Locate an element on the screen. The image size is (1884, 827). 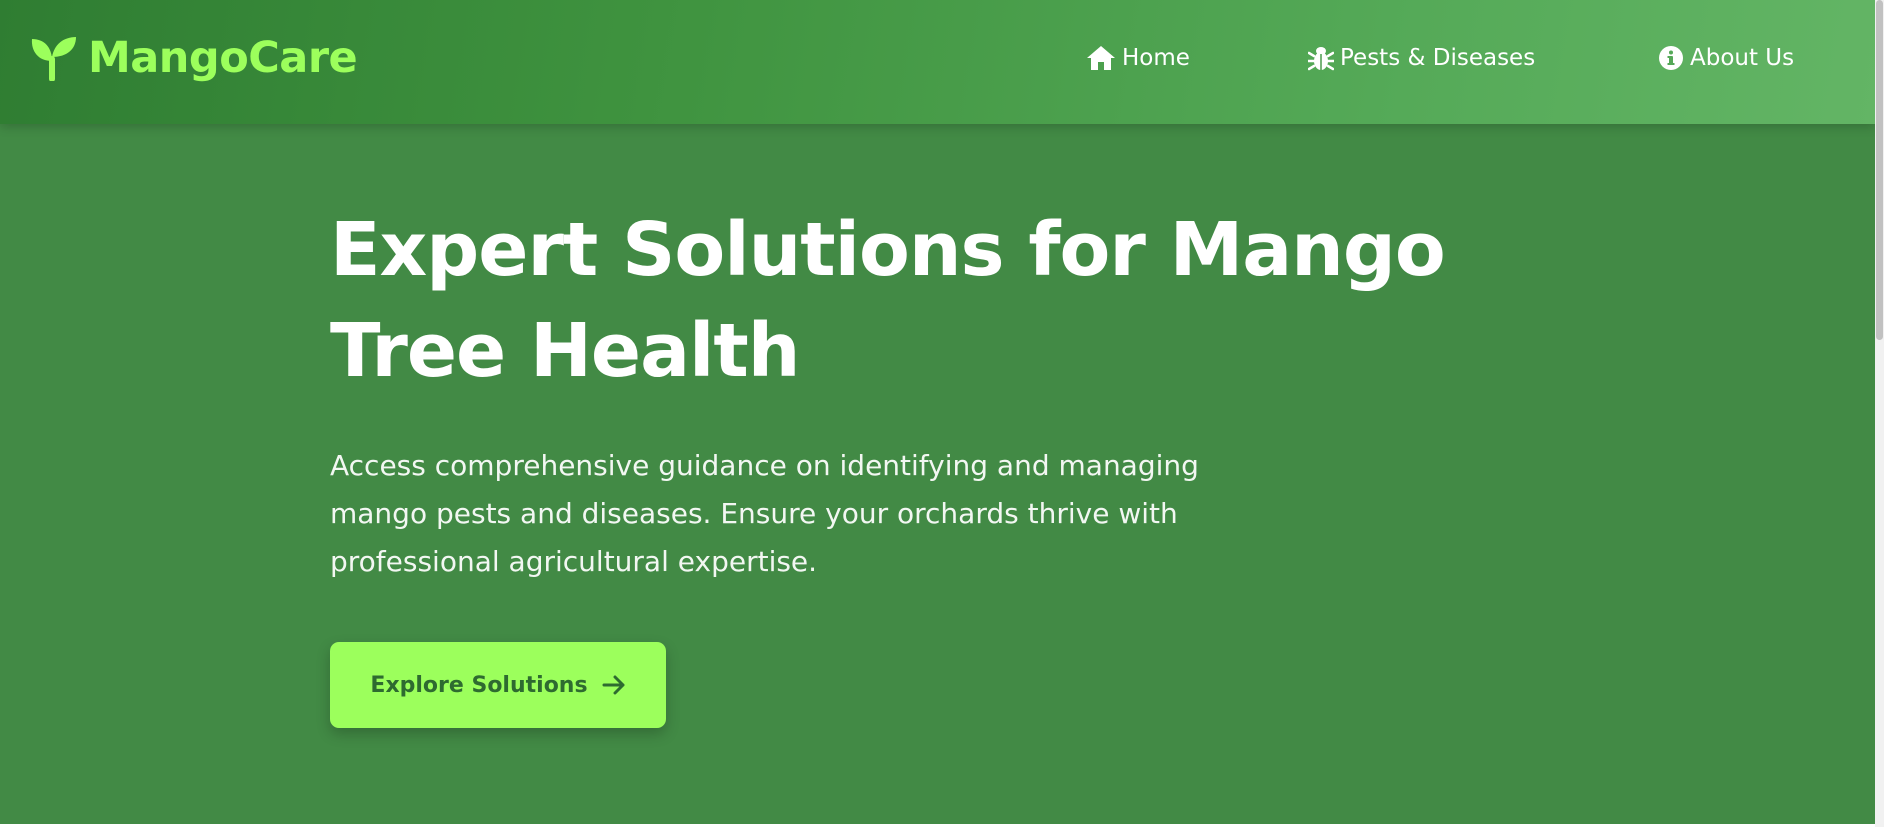
explore-solutions-button: Explore Solutions is located at coordinates (498, 685).